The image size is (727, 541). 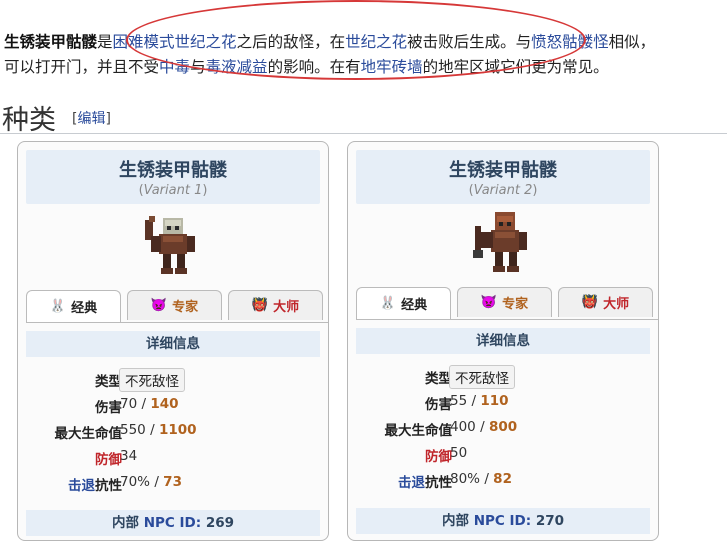 I want to click on red-annotation-ellipse, so click(x=356, y=40).